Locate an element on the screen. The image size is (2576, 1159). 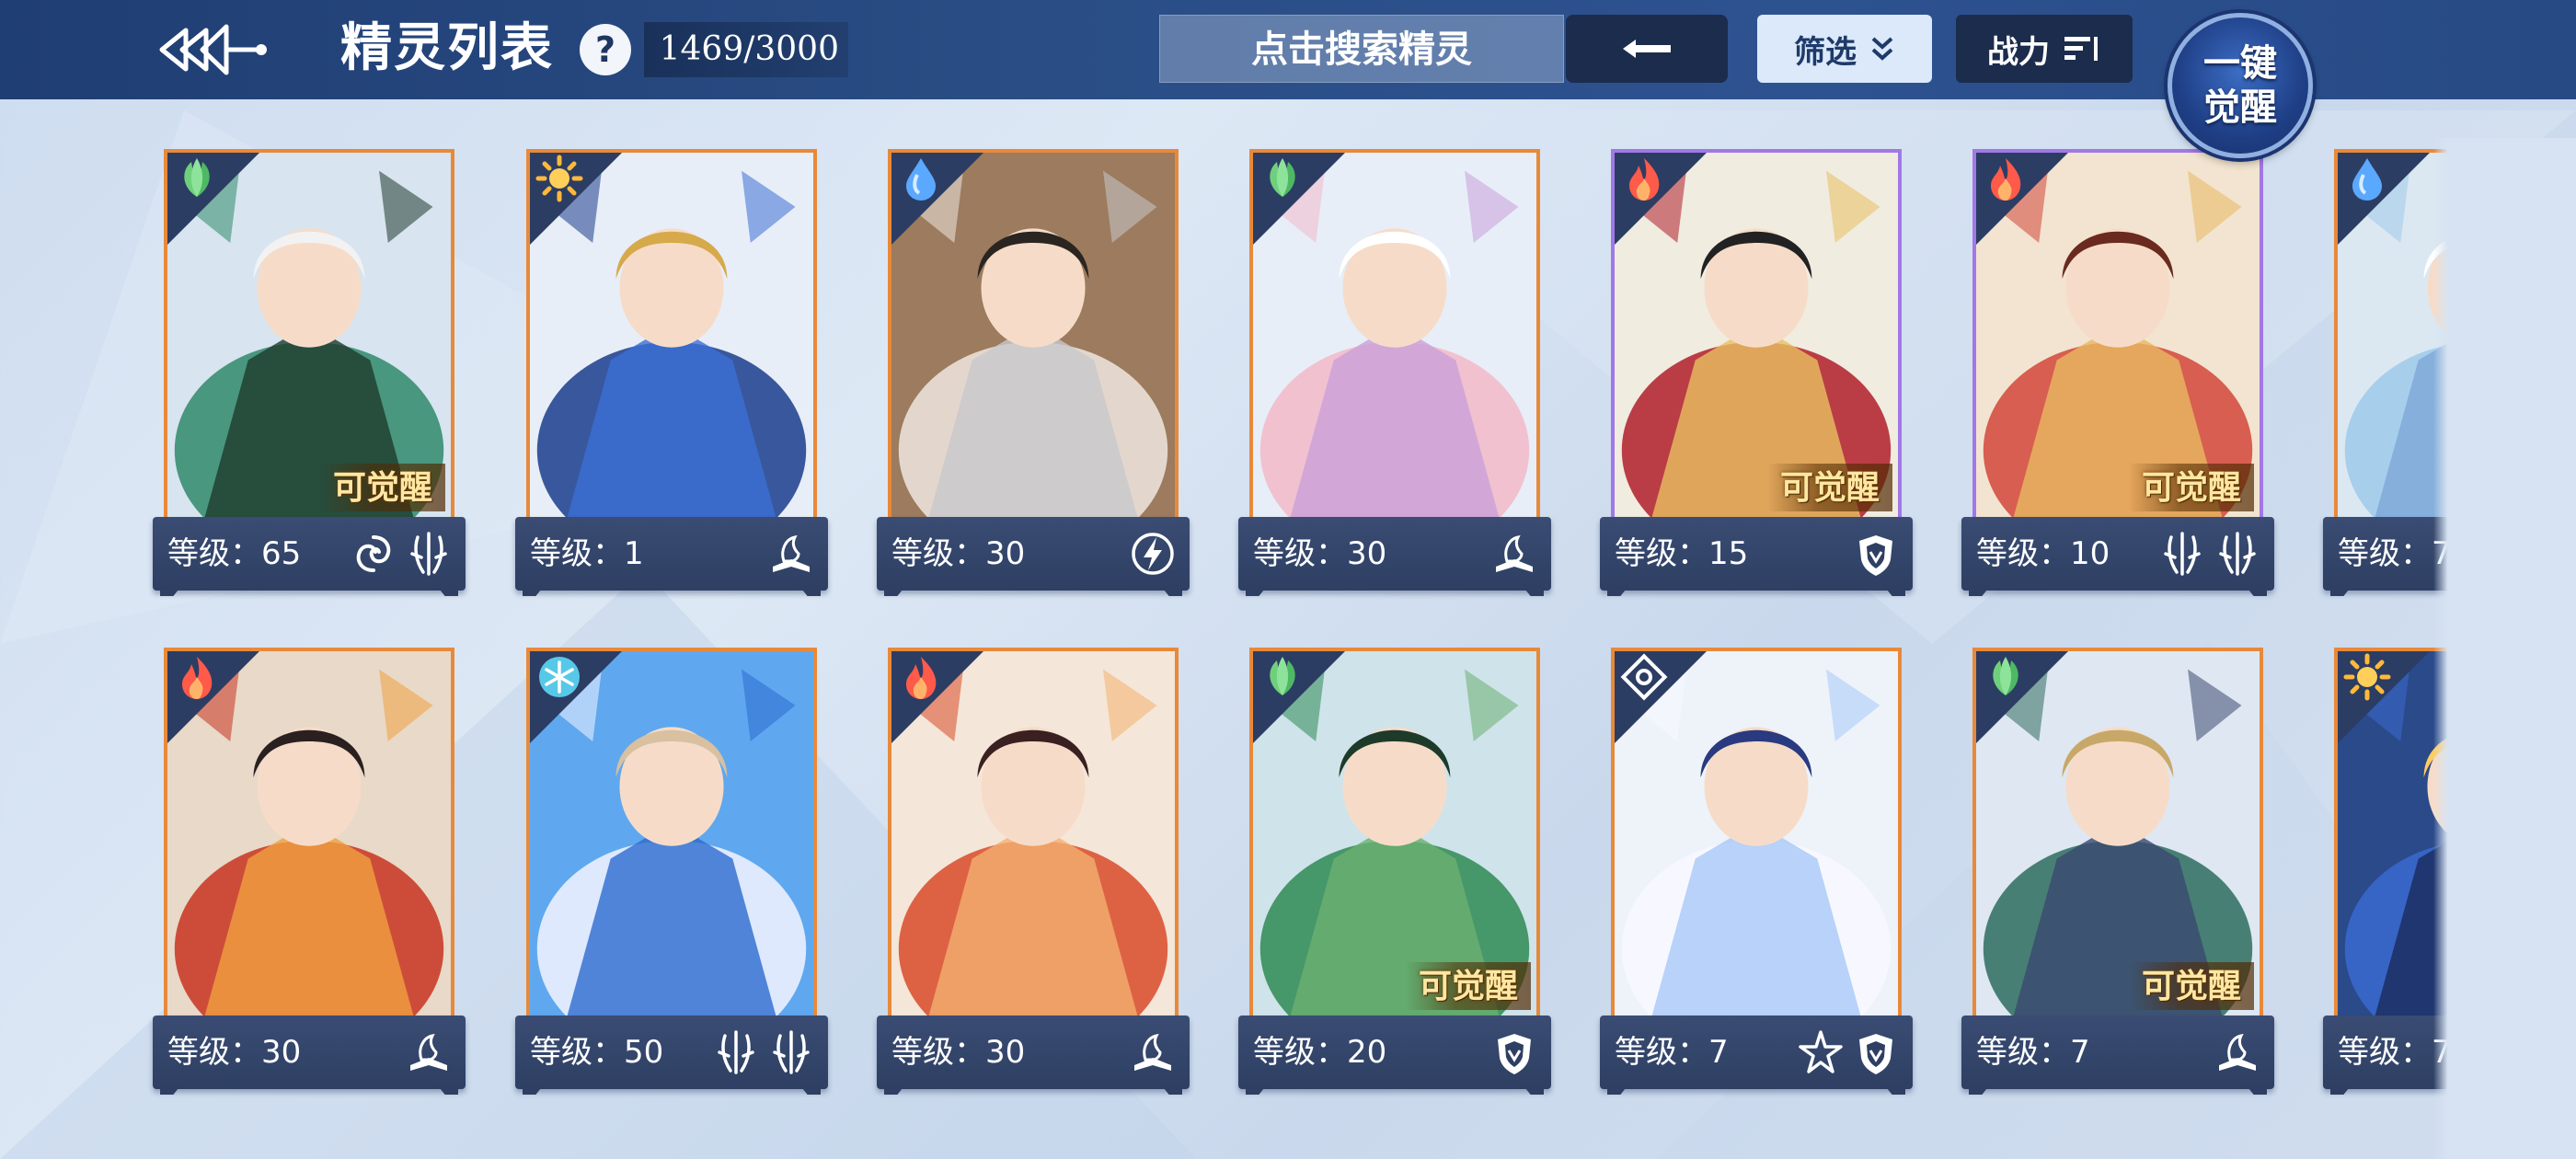
sort-label: 战力 is located at coordinates (2018, 52).